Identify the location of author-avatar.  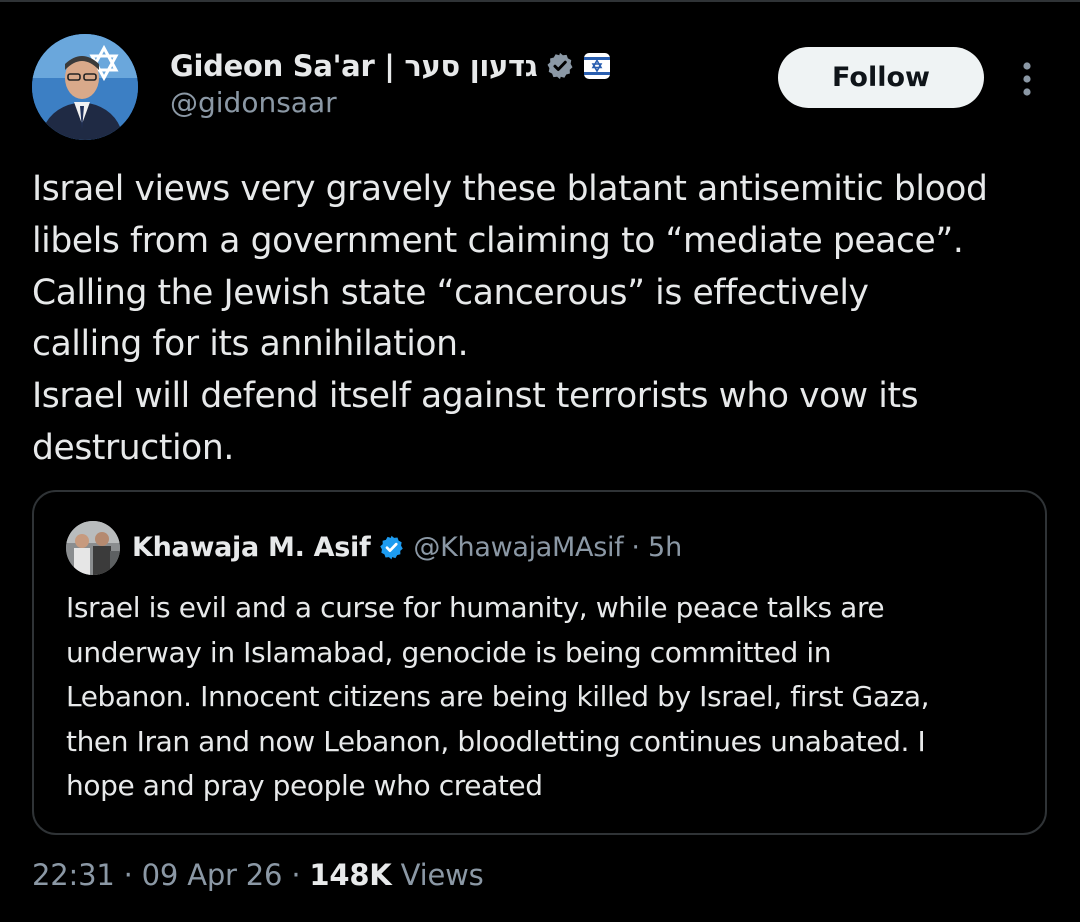
(85, 87).